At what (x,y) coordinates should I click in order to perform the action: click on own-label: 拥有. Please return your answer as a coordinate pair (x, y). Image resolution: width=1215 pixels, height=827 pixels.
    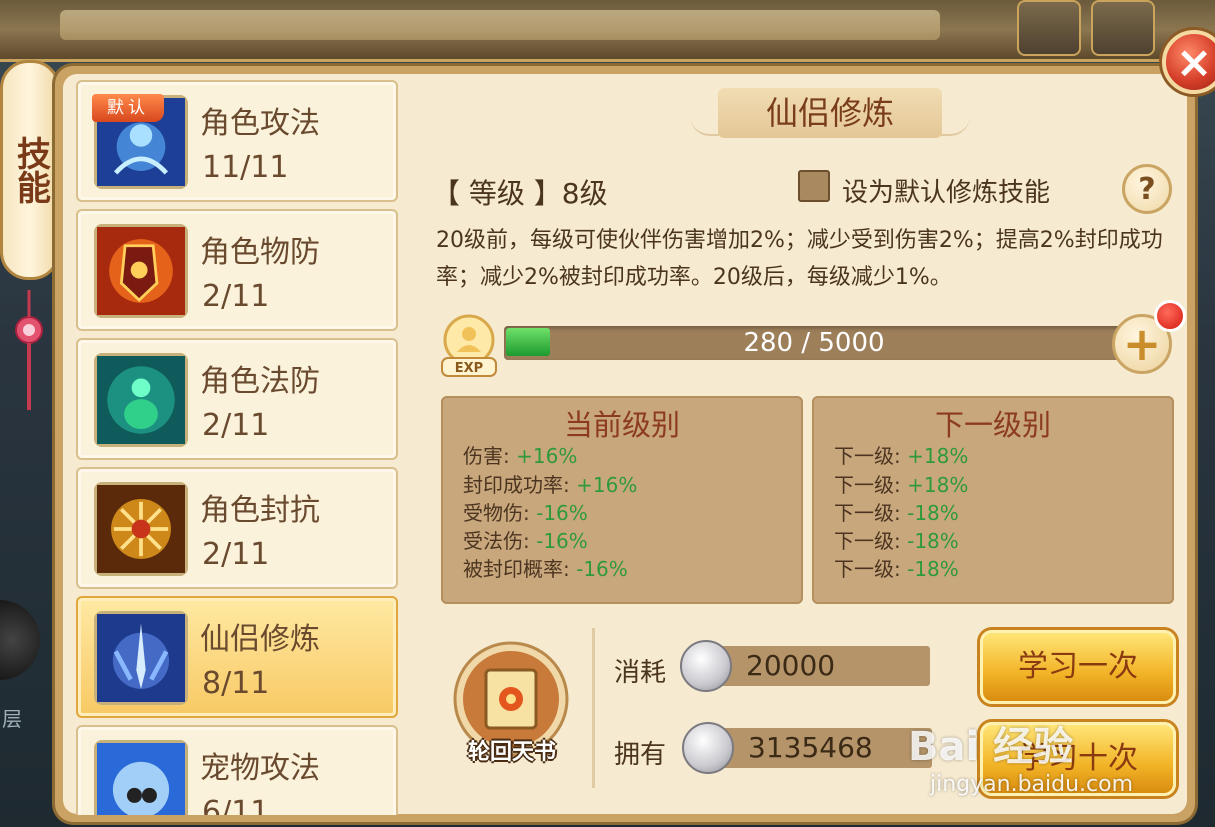
    Looking at the image, I should click on (640, 755).